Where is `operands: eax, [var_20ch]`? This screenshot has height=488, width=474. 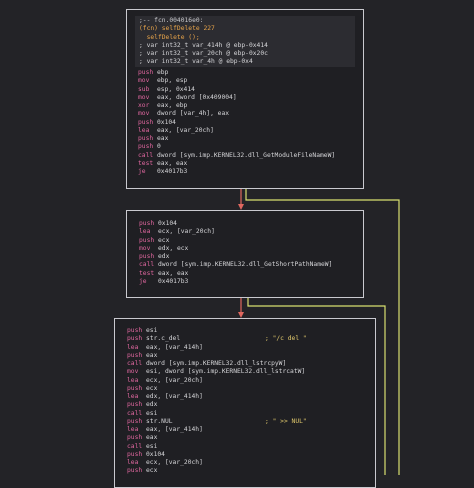
operands: eax, [var_20ch] is located at coordinates (185, 130).